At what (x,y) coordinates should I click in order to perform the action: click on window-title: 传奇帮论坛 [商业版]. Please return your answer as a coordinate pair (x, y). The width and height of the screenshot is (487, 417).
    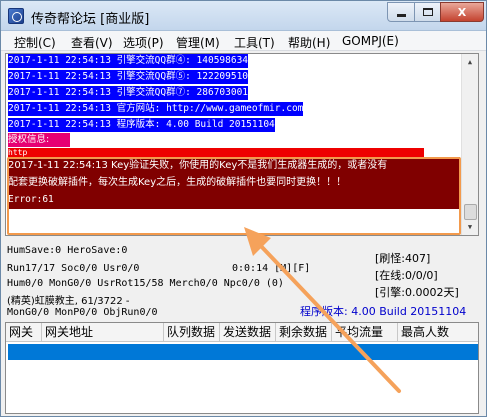
    Looking at the image, I should click on (90, 19).